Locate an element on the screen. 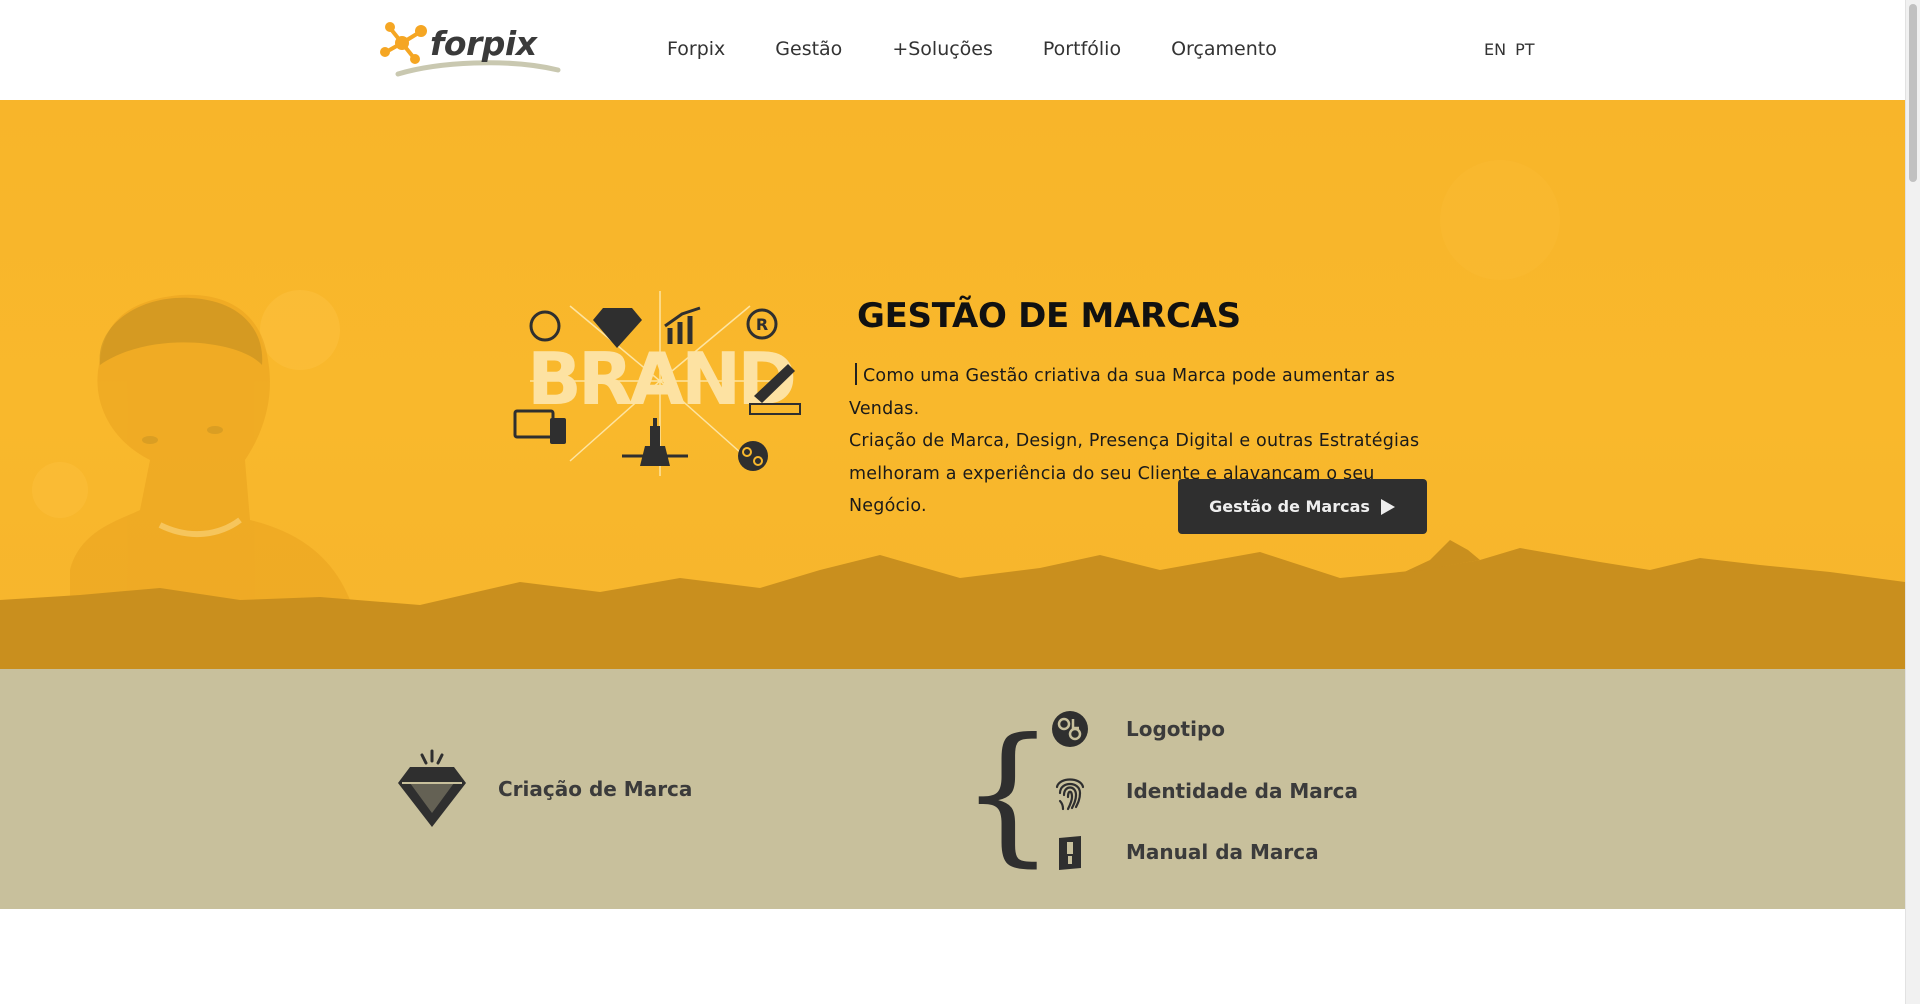 The image size is (1920, 1004). service-logotipo-label: Logotipo is located at coordinates (1176, 729).